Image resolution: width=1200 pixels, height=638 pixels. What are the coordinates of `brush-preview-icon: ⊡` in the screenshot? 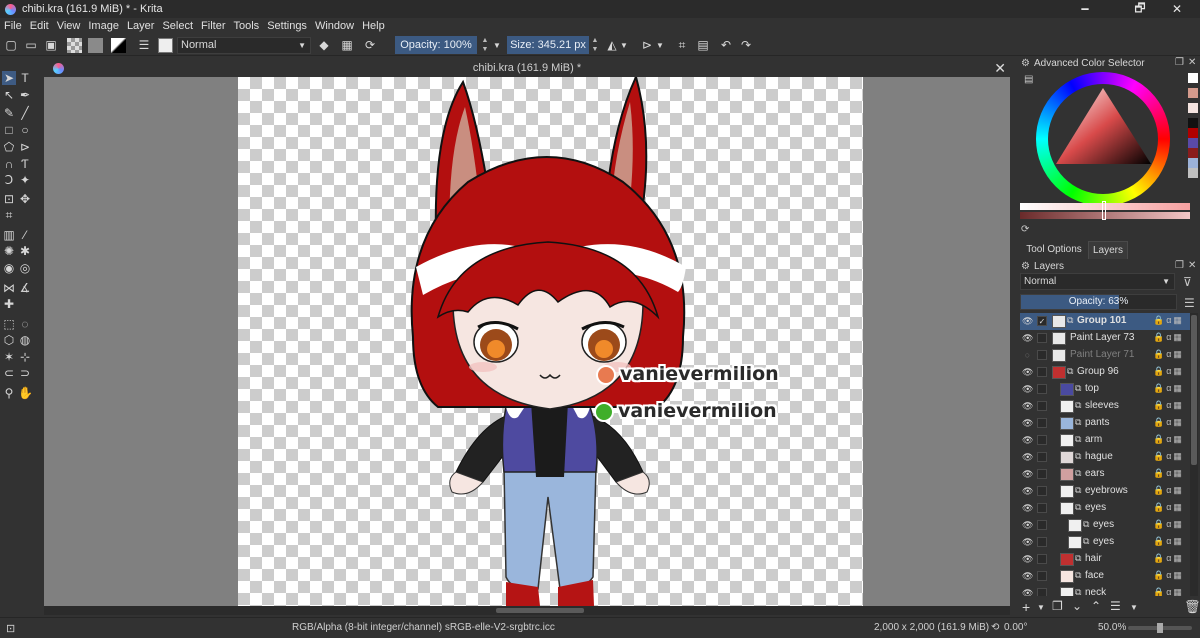 It's located at (10, 628).